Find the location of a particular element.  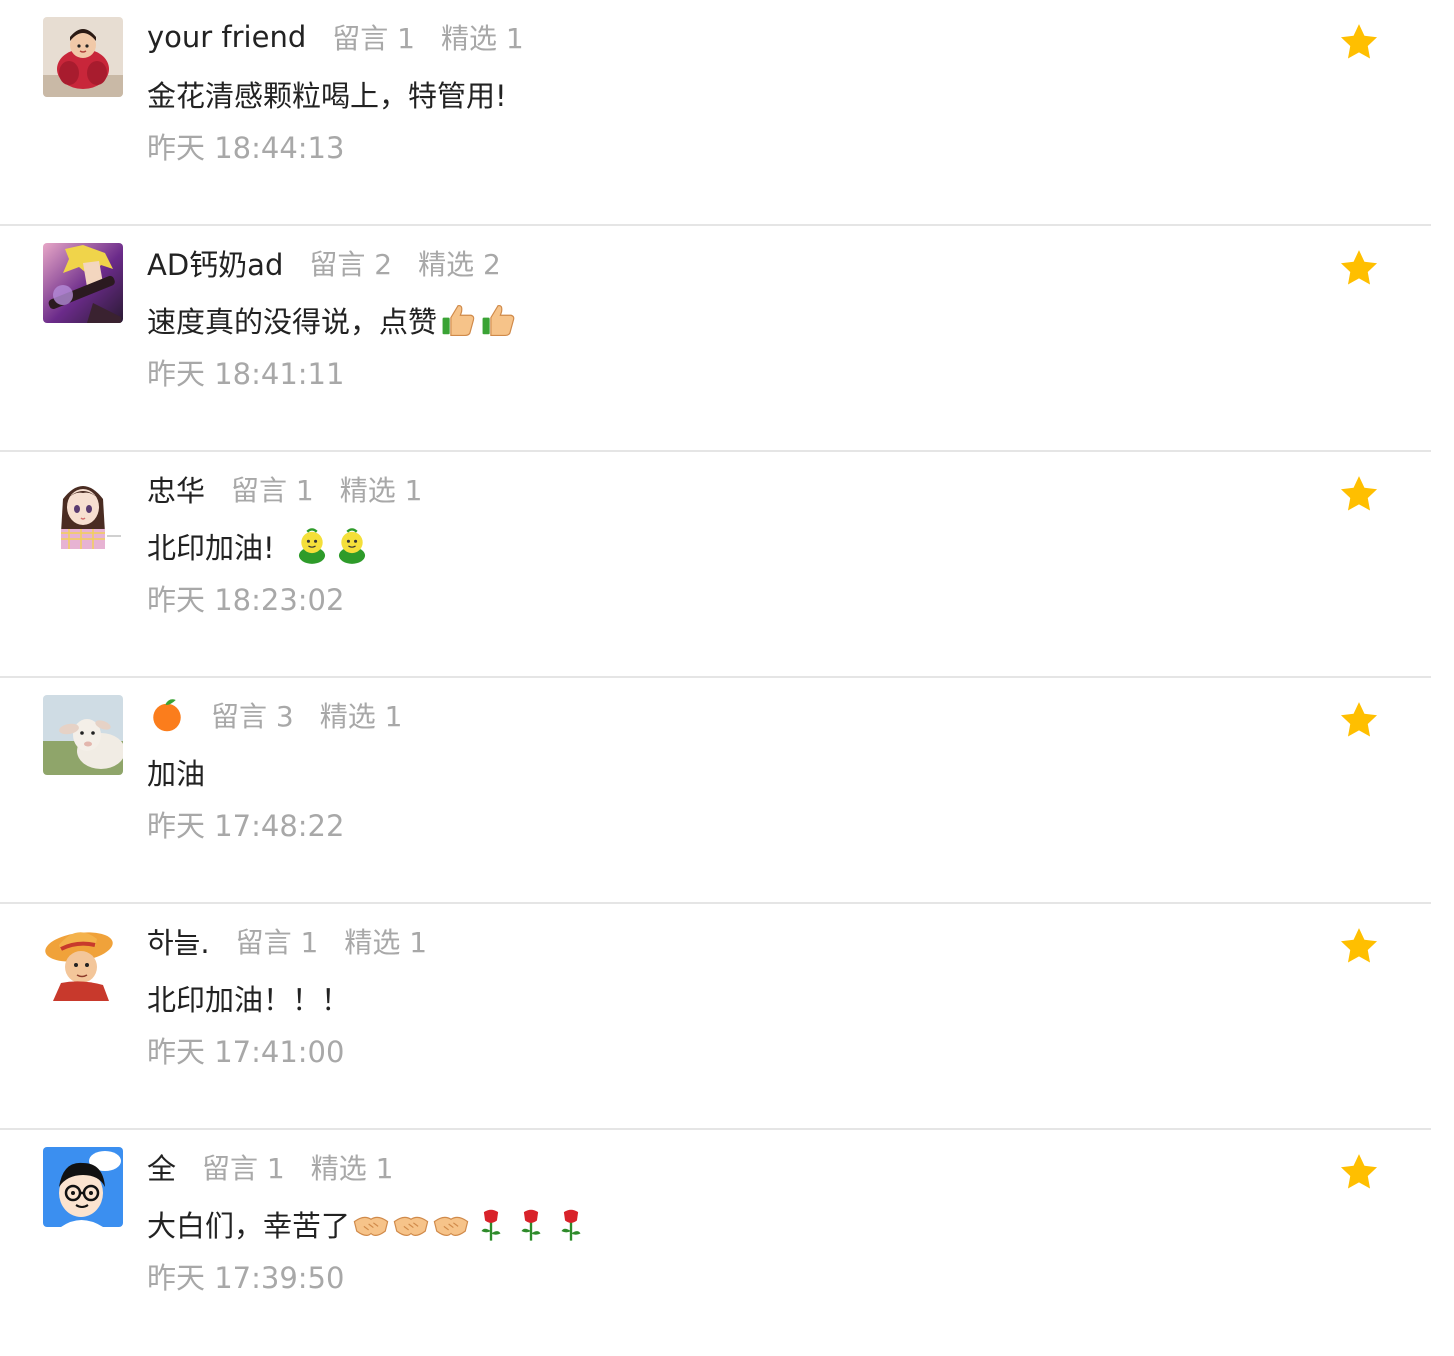

cartoon-glasses-avatar is located at coordinates (83, 1187).